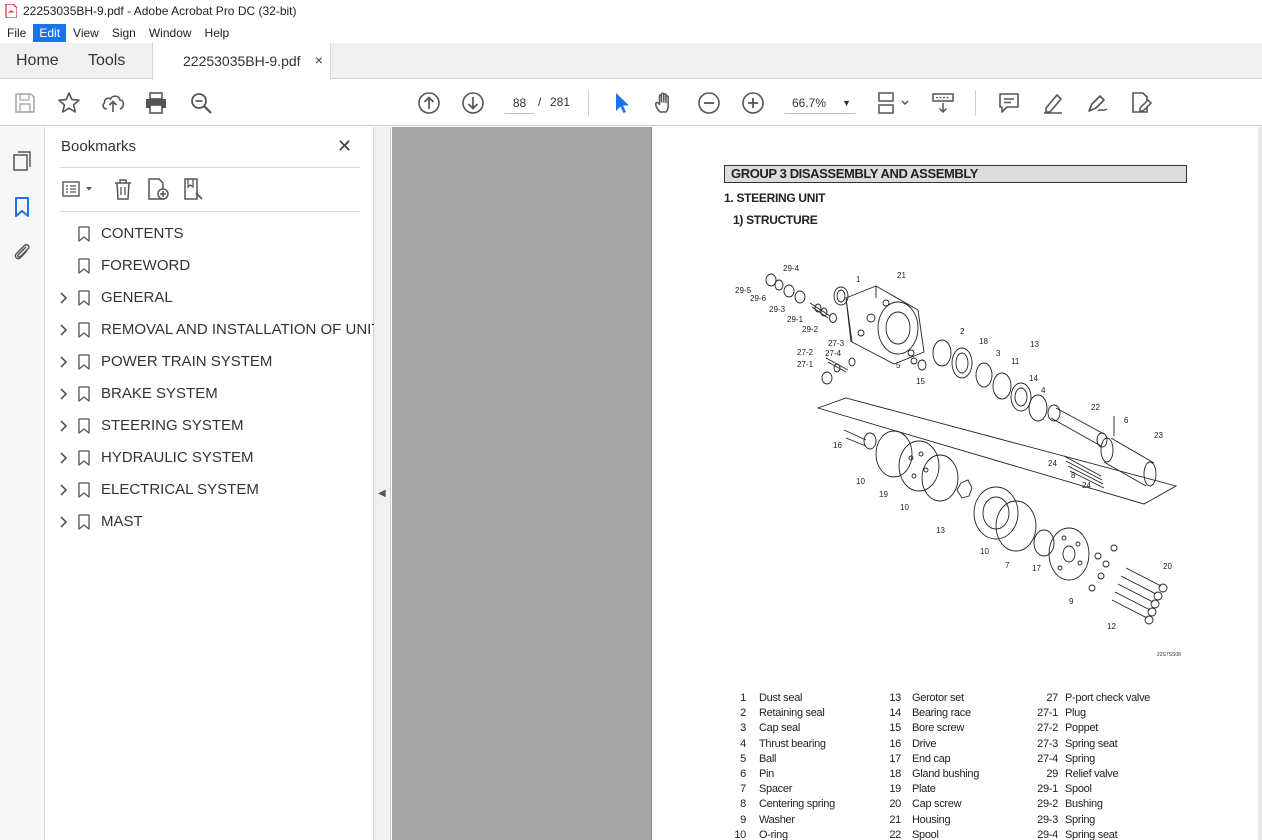 The image size is (1262, 840). I want to click on next-page-icon, so click(473, 103).